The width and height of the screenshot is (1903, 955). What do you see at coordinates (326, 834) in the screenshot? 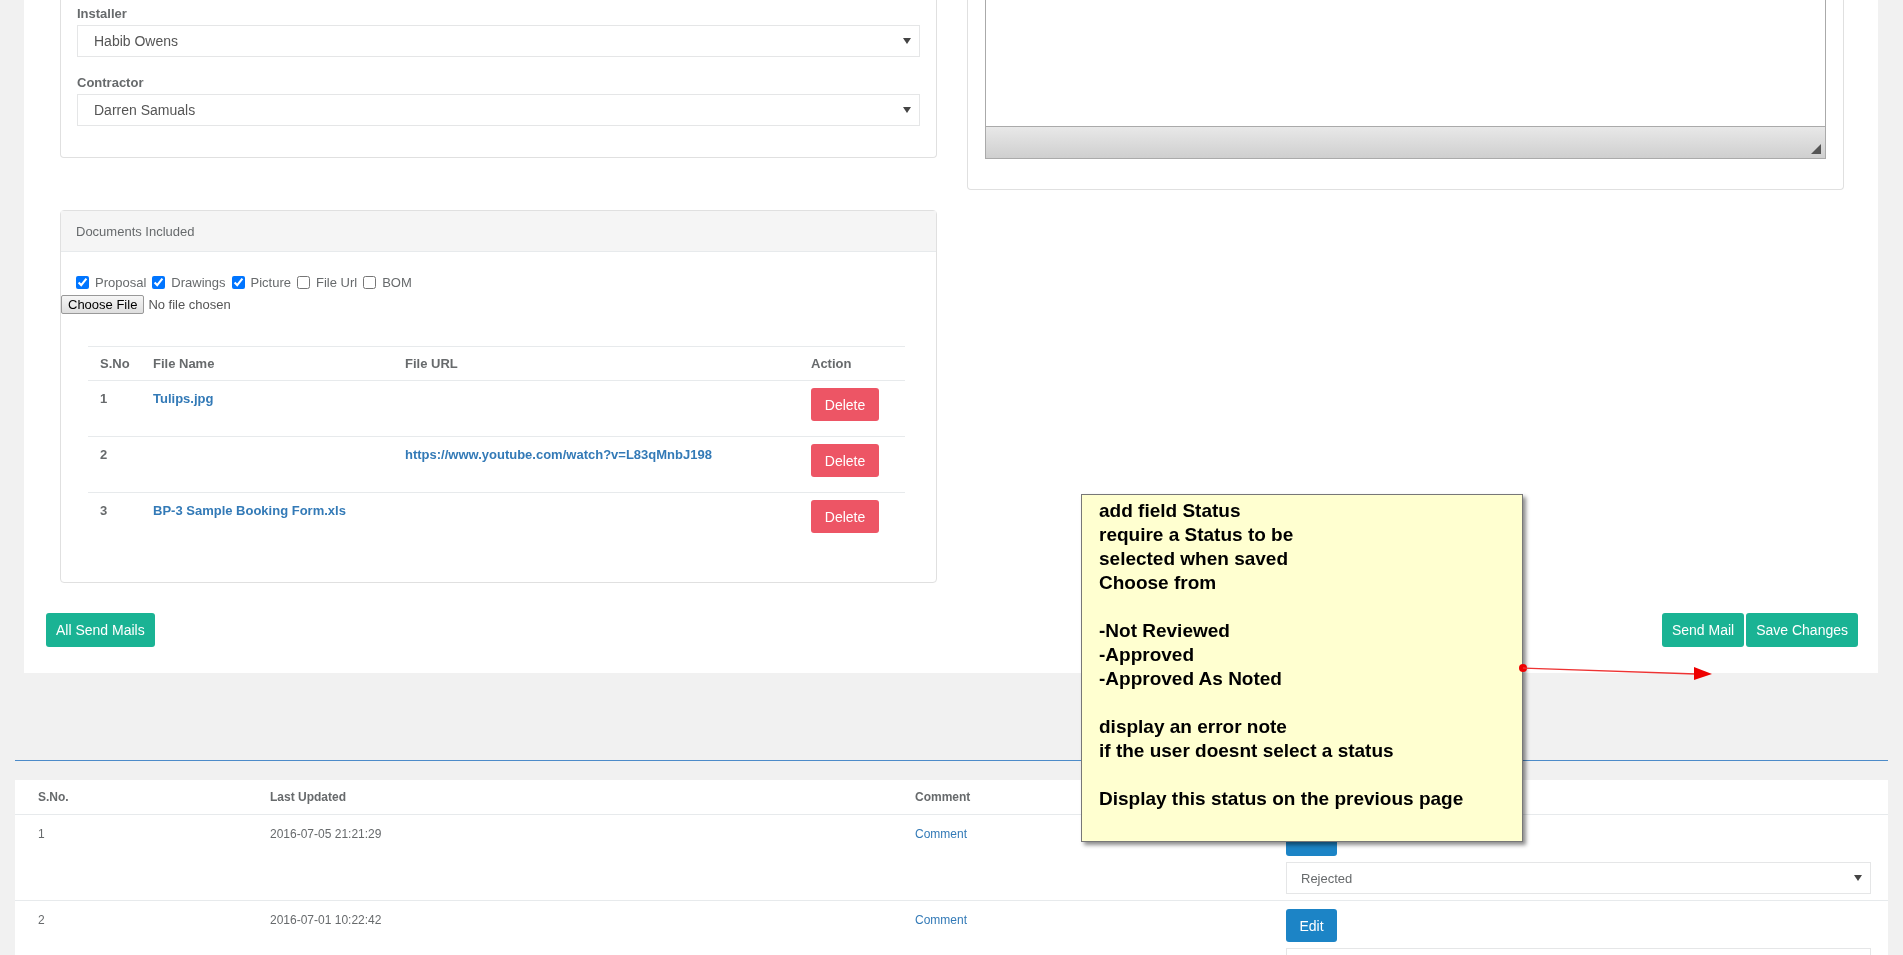
I see `table-cell: 2016-07-05 21:21:29` at bounding box center [326, 834].